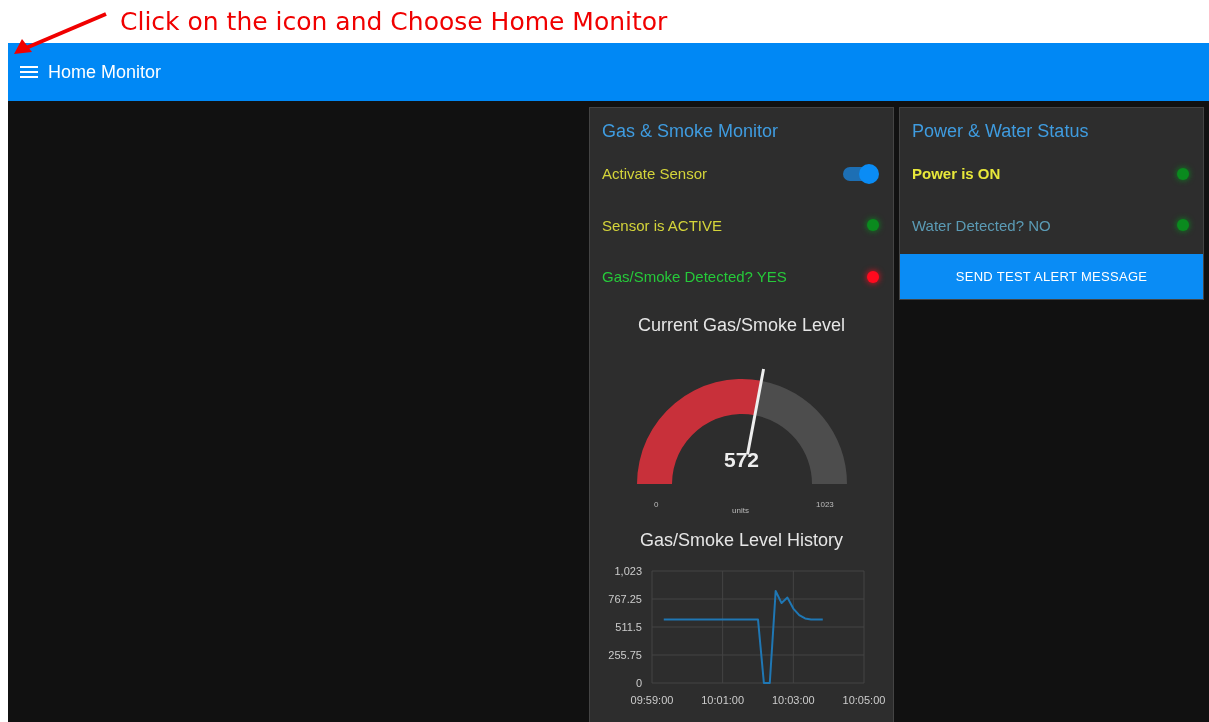  I want to click on gauge-max: 1023, so click(825, 504).